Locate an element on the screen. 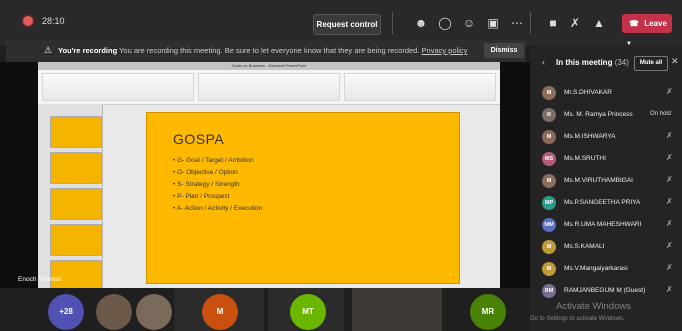 Image resolution: width=682 pixels, height=331 pixels. recording-banner-strong: You're recording is located at coordinates (88, 50).